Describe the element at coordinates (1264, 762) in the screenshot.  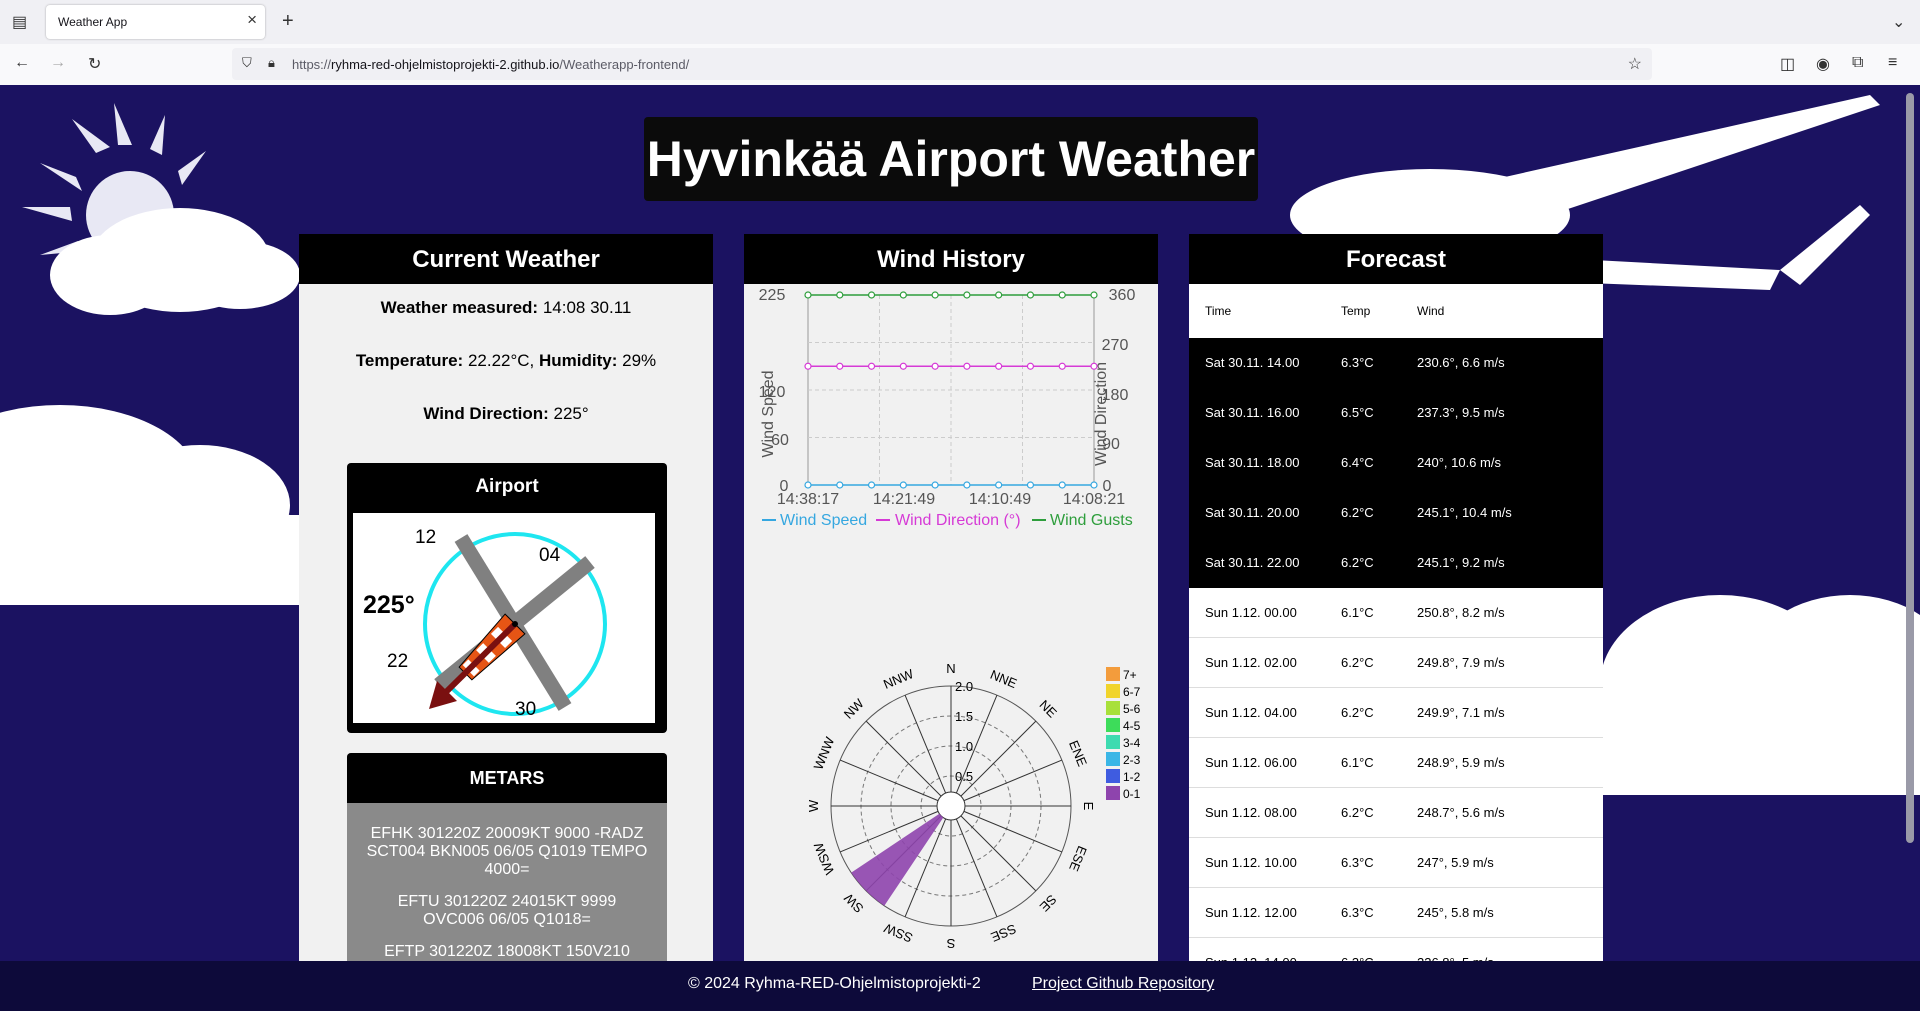
I see `forecast-time: Sun 1.12. 06.00` at that location.